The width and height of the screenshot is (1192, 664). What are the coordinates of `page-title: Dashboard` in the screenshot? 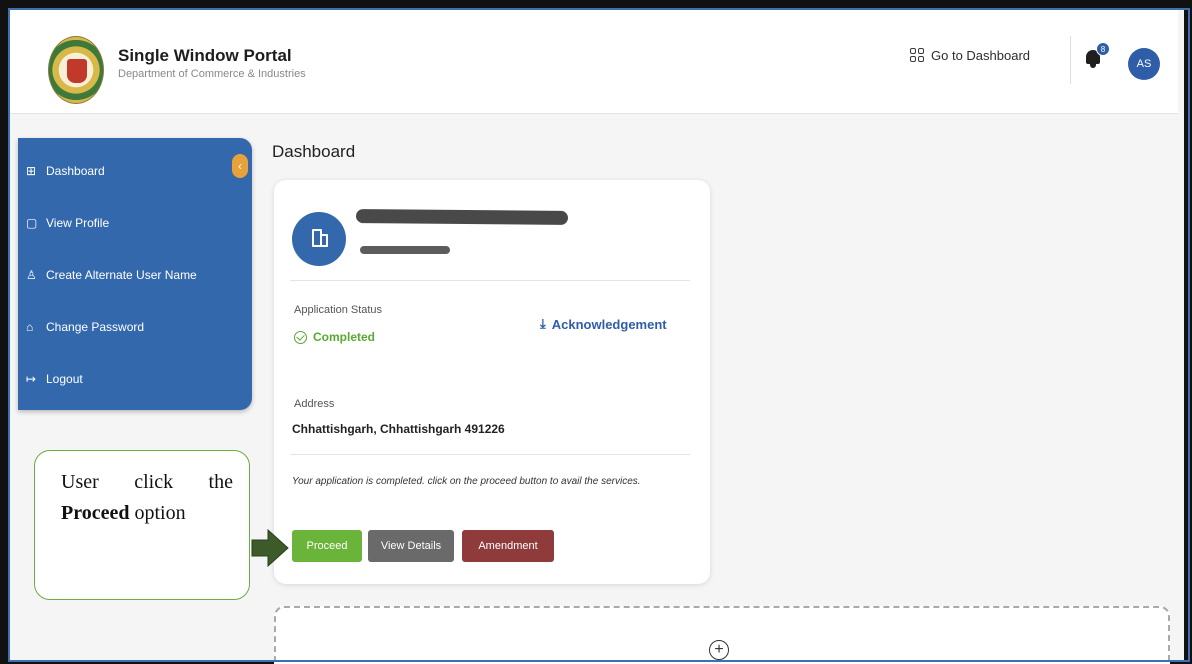 It's located at (314, 151).